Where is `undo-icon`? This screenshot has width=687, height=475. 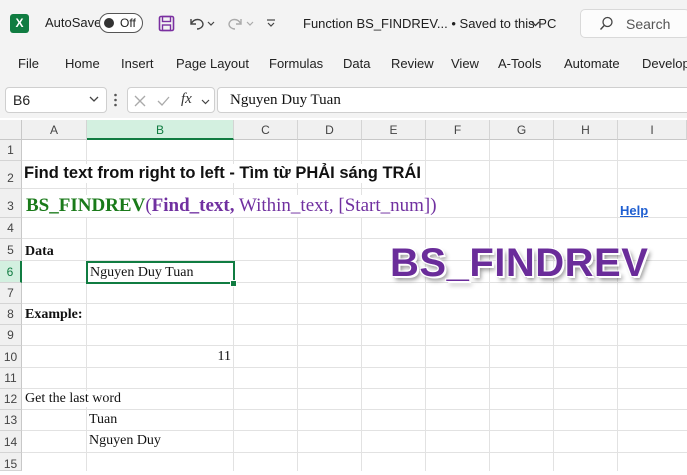 undo-icon is located at coordinates (201, 23).